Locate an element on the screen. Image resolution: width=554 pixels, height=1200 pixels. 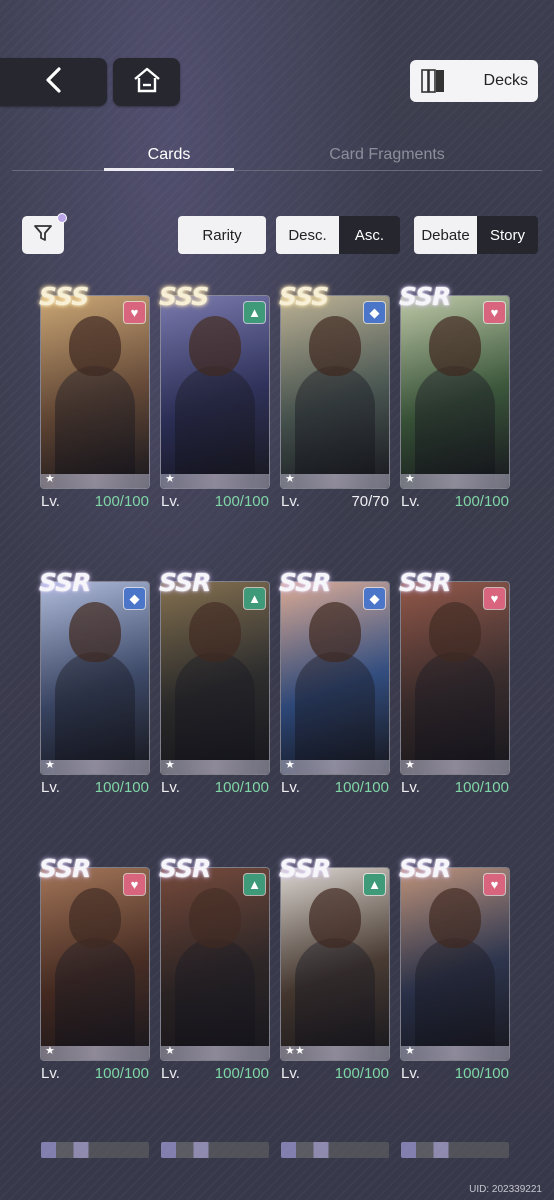
card-item: SSS ▲ ★ Lv. 100/100 is located at coordinates (214, 406).